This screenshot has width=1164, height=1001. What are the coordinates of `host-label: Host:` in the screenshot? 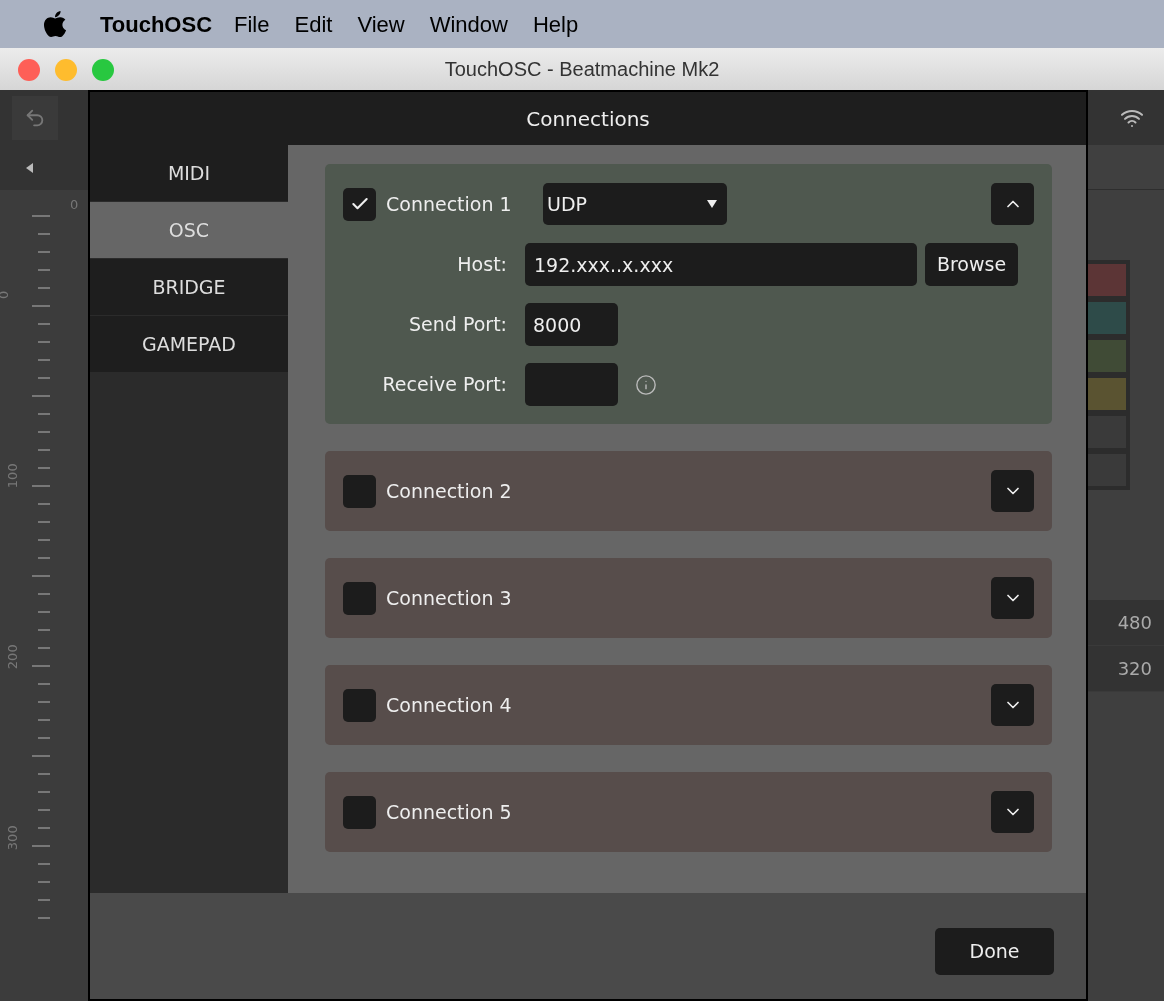 It's located at (482, 265).